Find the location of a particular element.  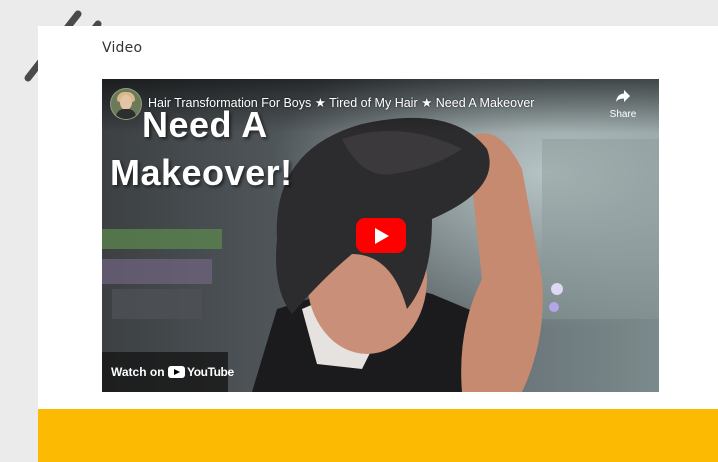

thumbnail-text-line-2: Makeover! is located at coordinates (201, 172).